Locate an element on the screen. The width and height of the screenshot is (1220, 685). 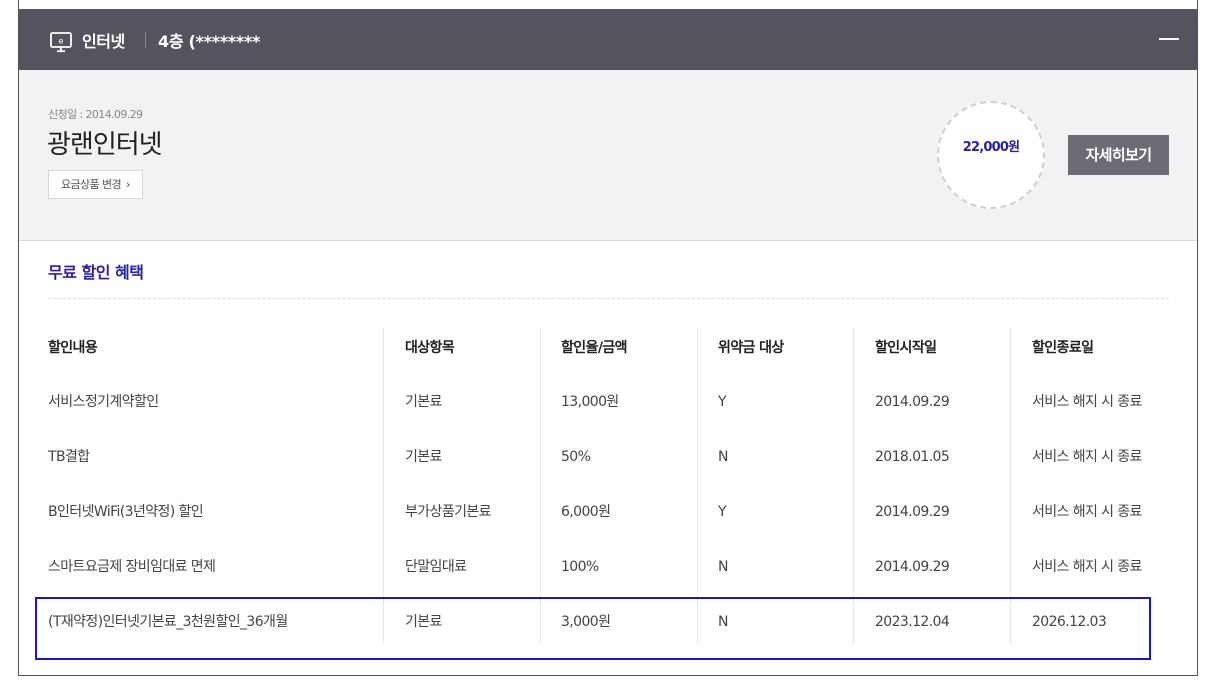
section-divider is located at coordinates (608, 298).